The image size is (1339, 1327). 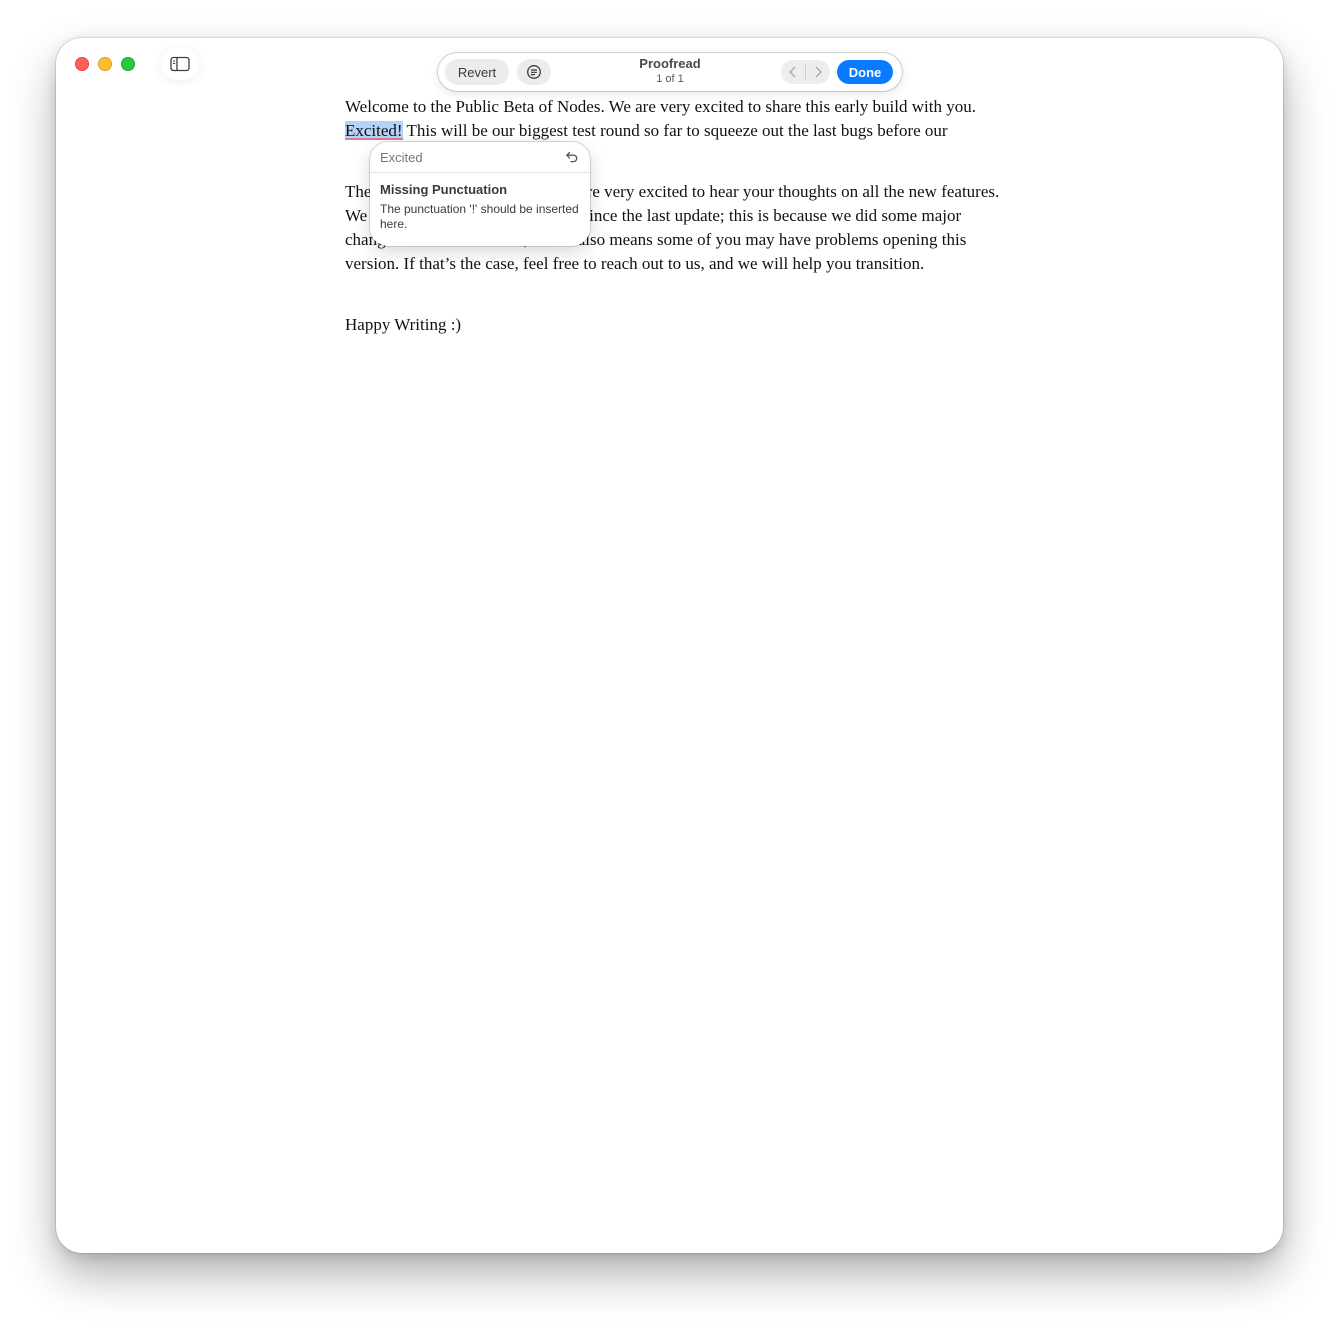 I want to click on maximize-icon, so click(x=128, y=64).